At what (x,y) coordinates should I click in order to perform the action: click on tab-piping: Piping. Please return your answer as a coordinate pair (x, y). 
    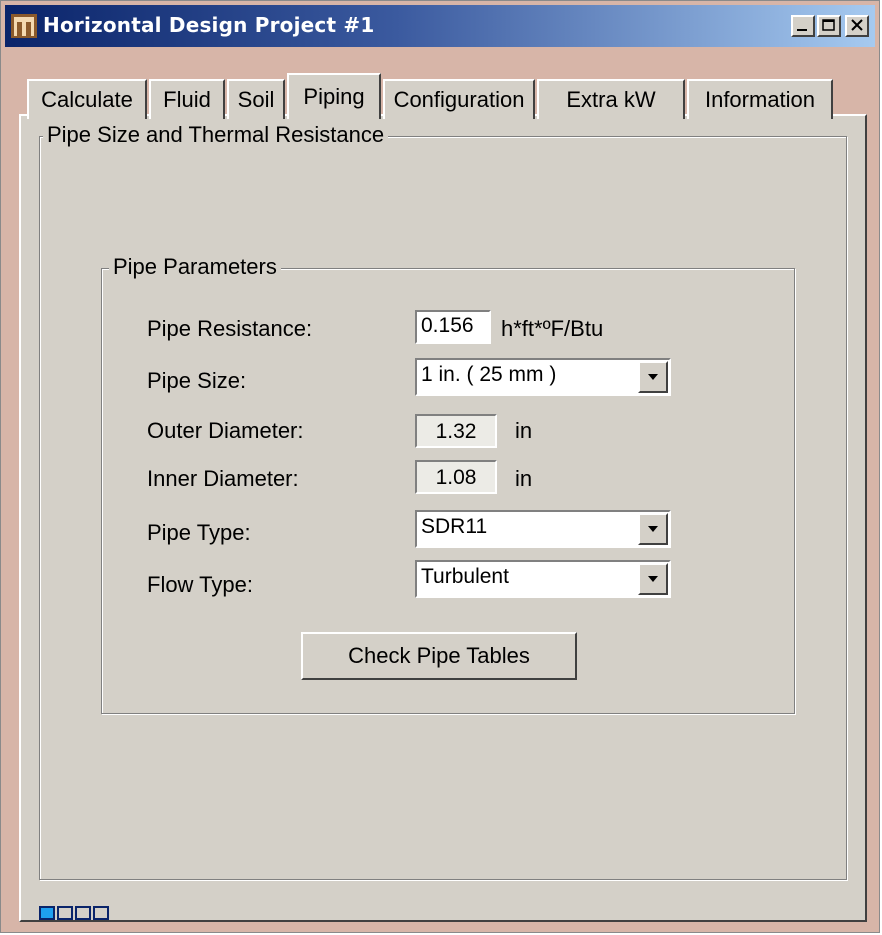
    Looking at the image, I should click on (334, 96).